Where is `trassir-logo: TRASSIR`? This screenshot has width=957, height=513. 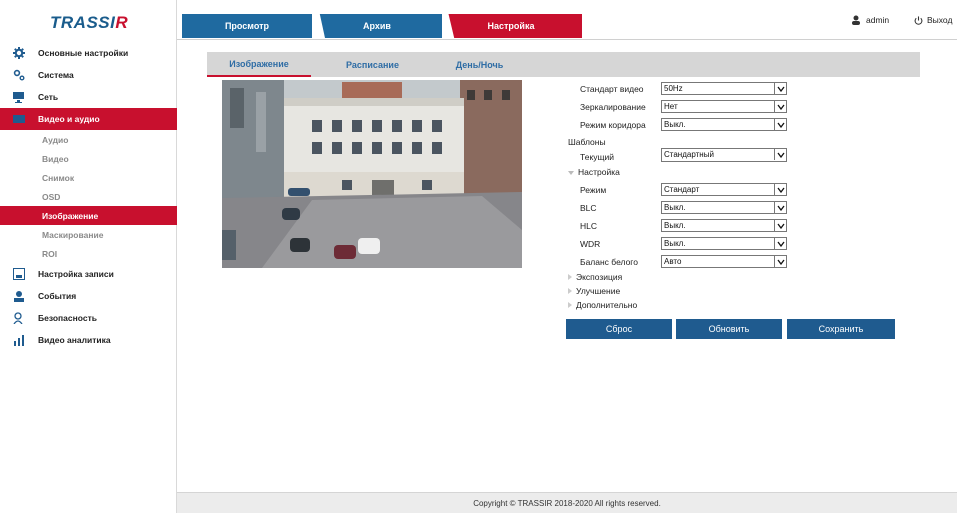
trassir-logo: TRASSIR is located at coordinates (89, 22).